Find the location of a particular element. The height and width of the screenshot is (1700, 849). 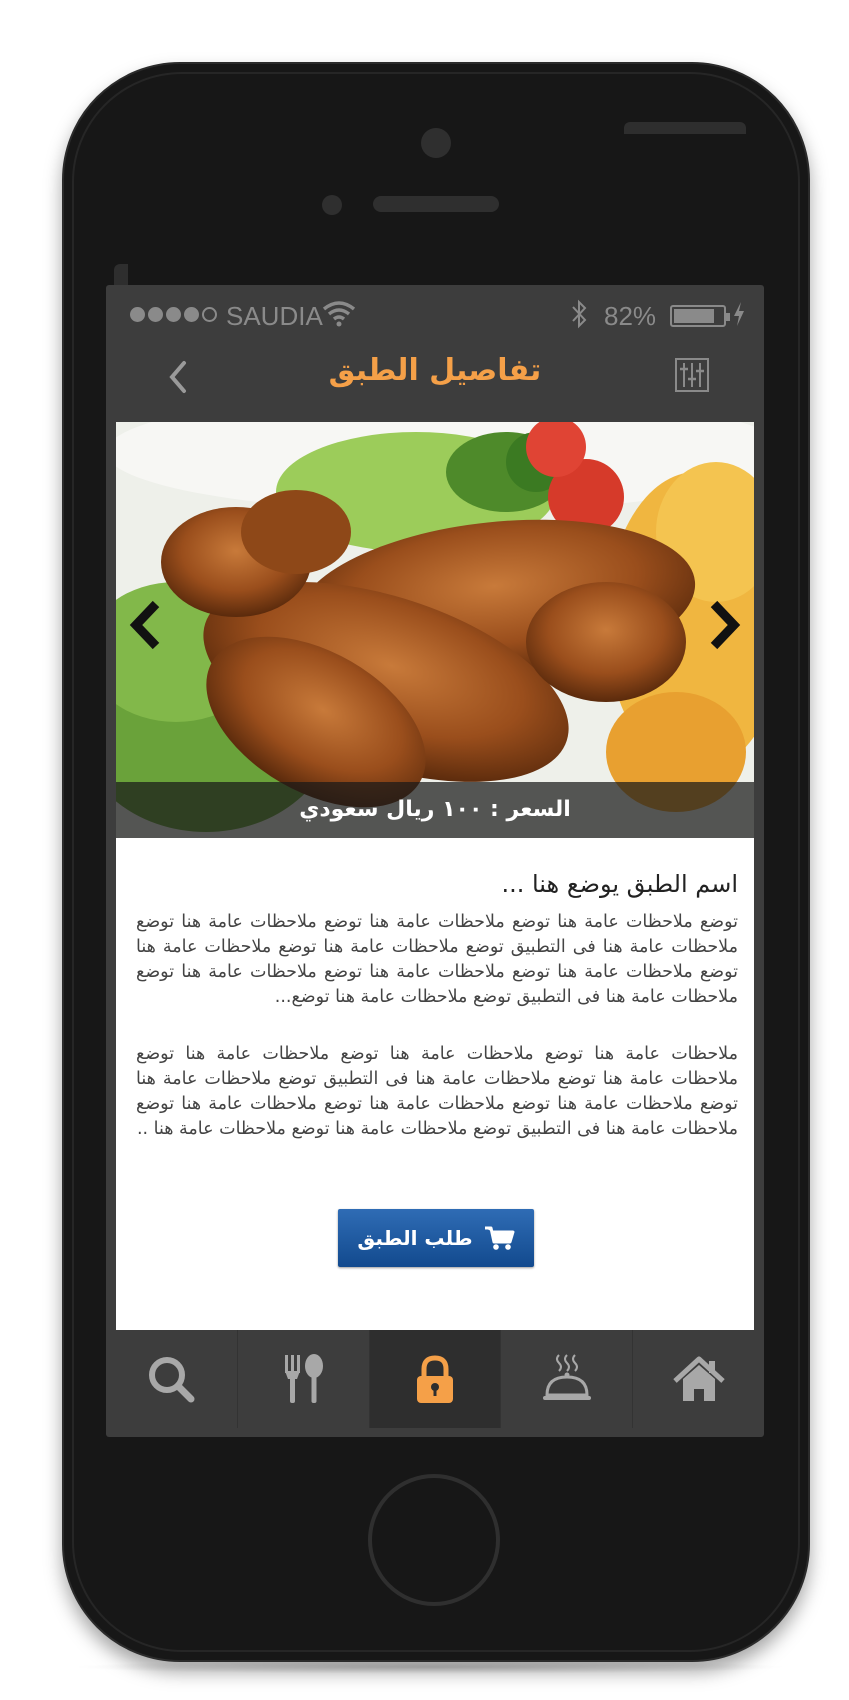

order-dish-button: طلب الطبق is located at coordinates (436, 1238).